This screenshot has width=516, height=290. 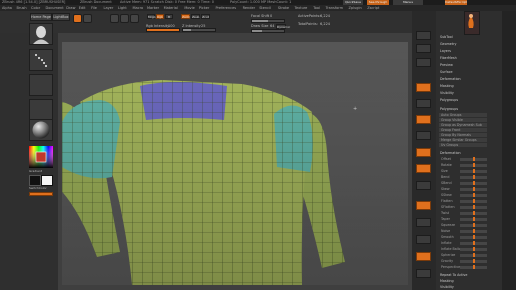 What do you see at coordinates (41, 17) in the screenshot?
I see `home-page-button: Home Page` at bounding box center [41, 17].